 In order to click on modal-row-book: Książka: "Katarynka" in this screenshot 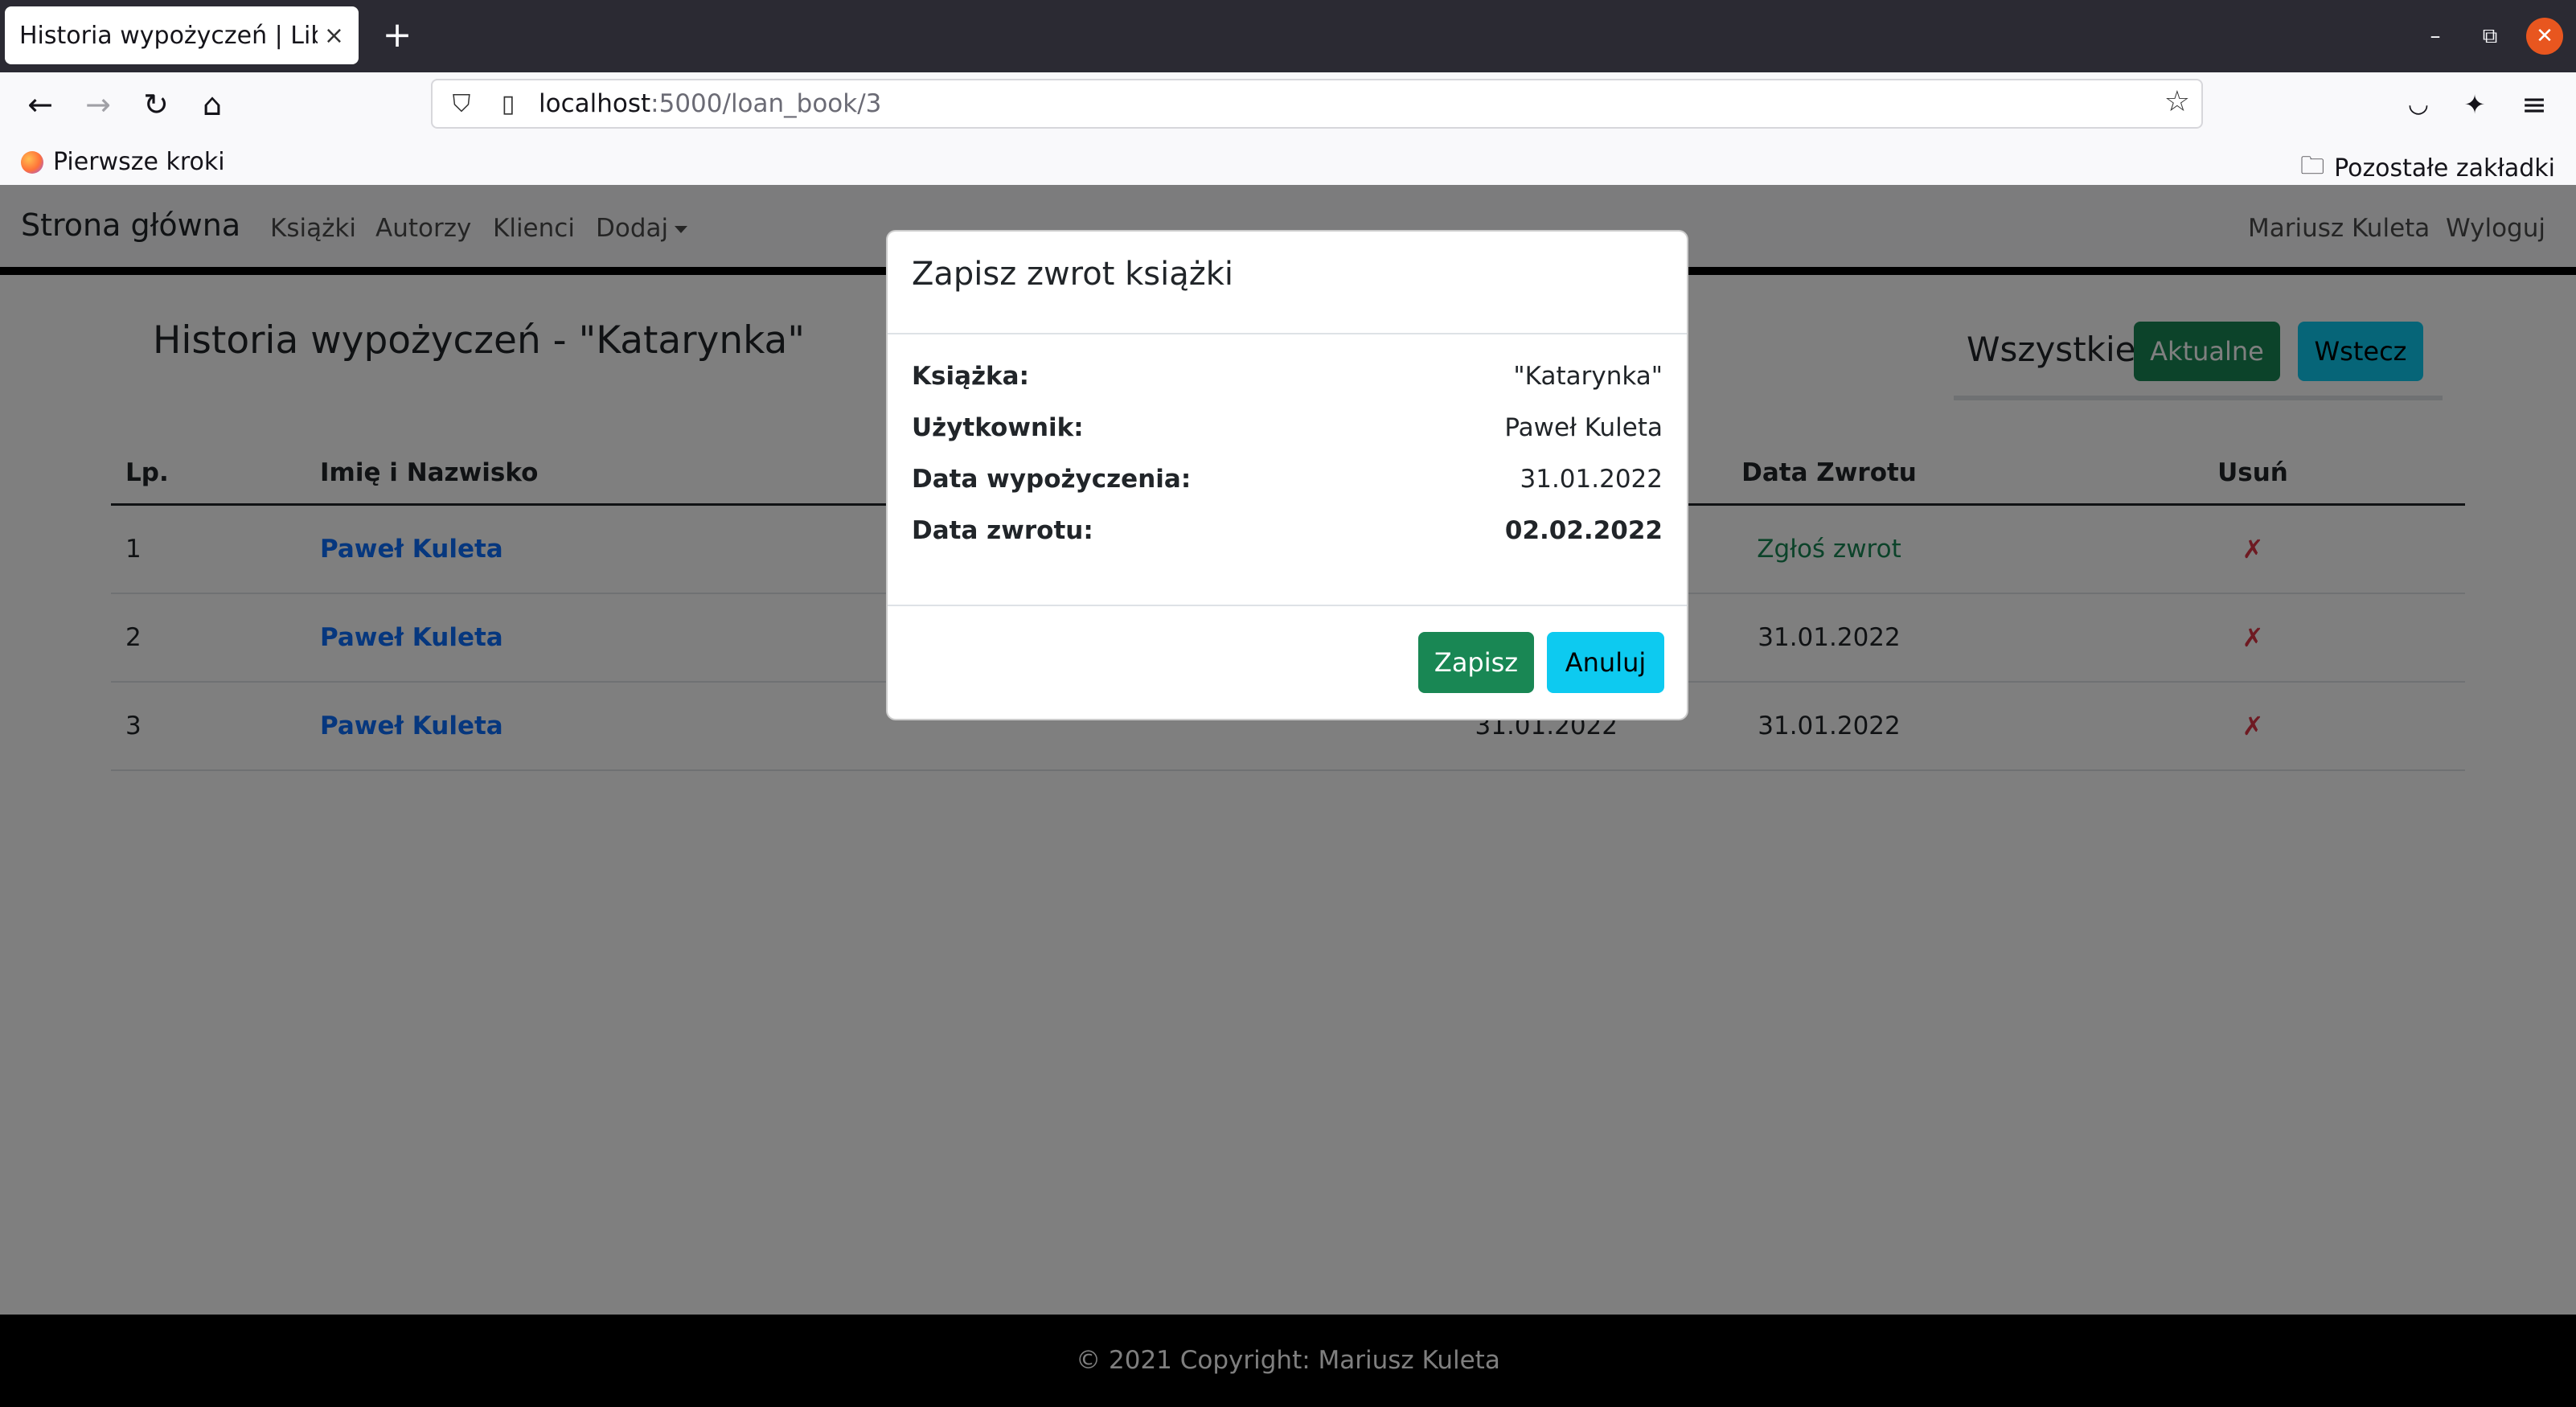, I will do `click(1287, 376)`.